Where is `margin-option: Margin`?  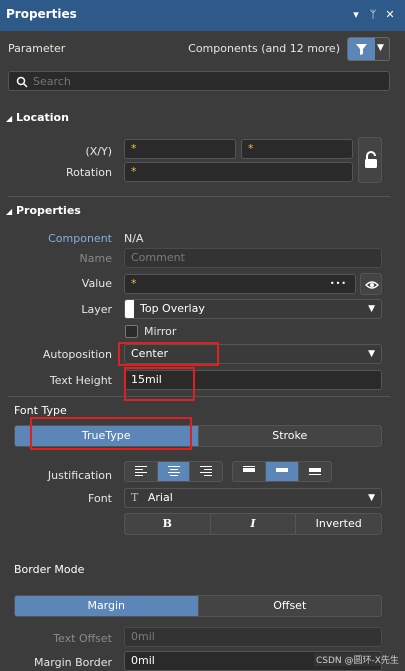
margin-option: Margin is located at coordinates (106, 606).